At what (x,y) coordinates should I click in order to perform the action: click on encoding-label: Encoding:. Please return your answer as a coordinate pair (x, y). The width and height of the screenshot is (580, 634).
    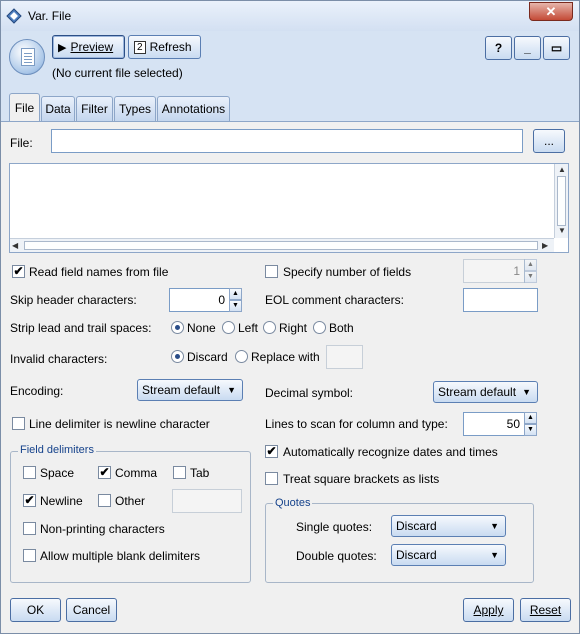
    Looking at the image, I should click on (37, 391).